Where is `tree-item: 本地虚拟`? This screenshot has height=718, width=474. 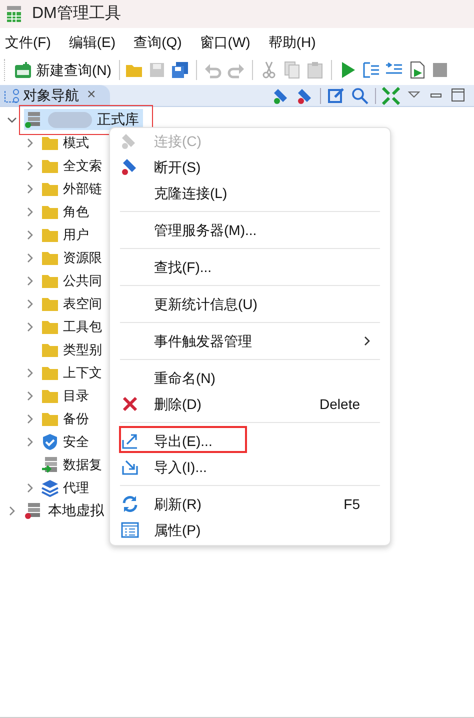
tree-item: 本地虚拟 is located at coordinates (66, 510).